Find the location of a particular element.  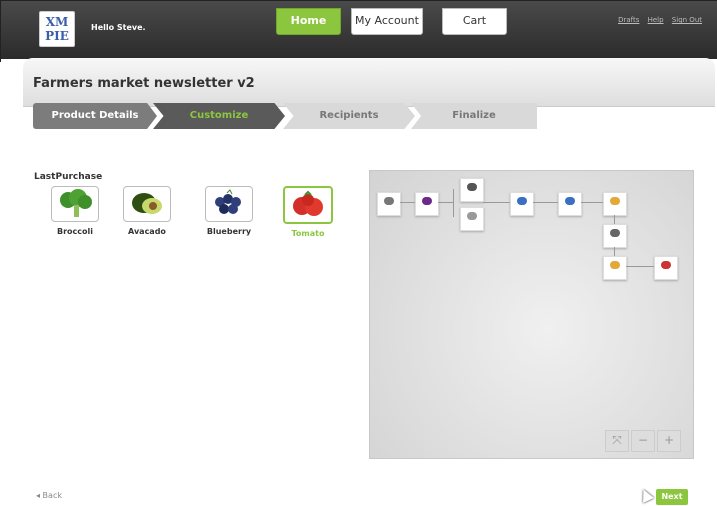

help-link: Help is located at coordinates (656, 20).